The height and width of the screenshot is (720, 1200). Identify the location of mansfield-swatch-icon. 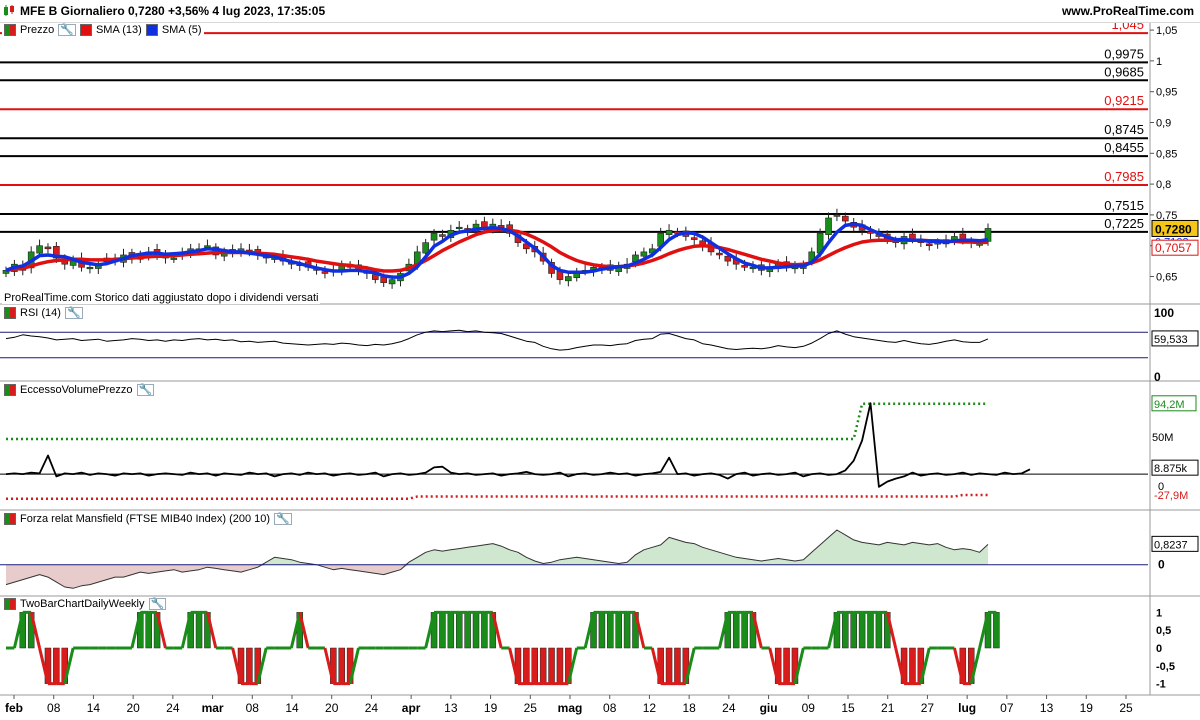
(10, 519).